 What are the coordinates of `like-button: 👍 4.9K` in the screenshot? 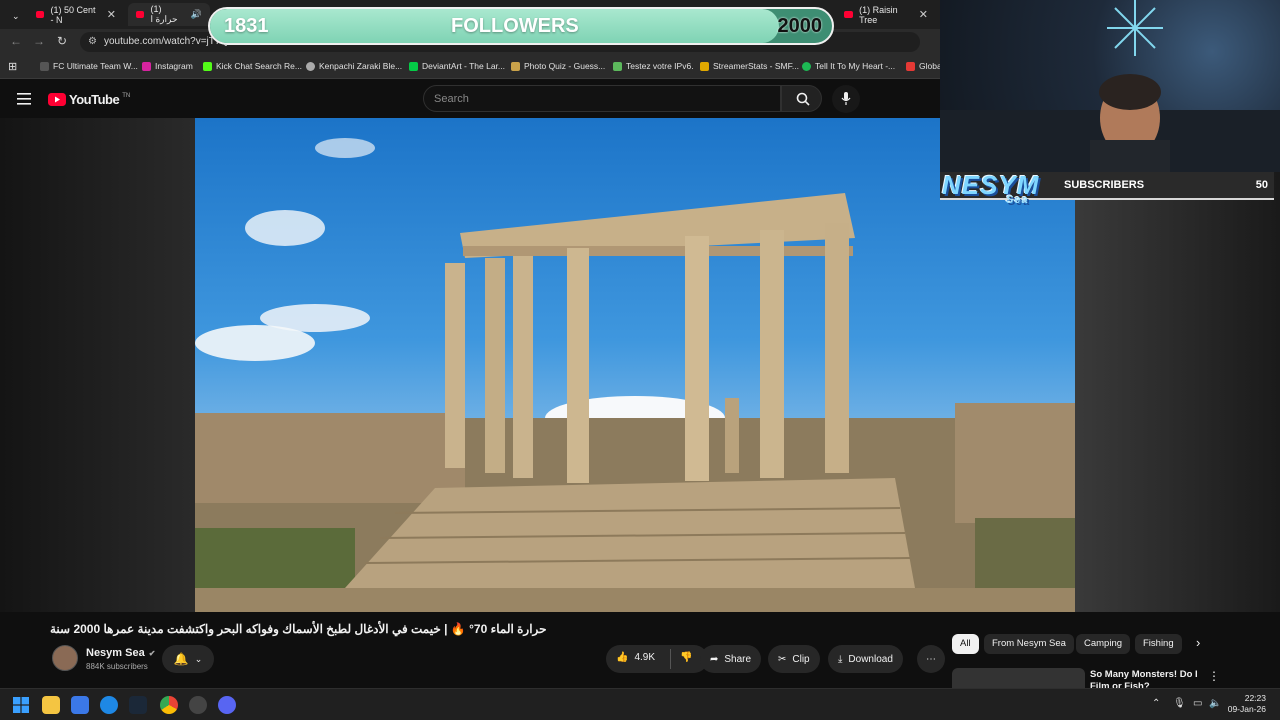 It's located at (635, 657).